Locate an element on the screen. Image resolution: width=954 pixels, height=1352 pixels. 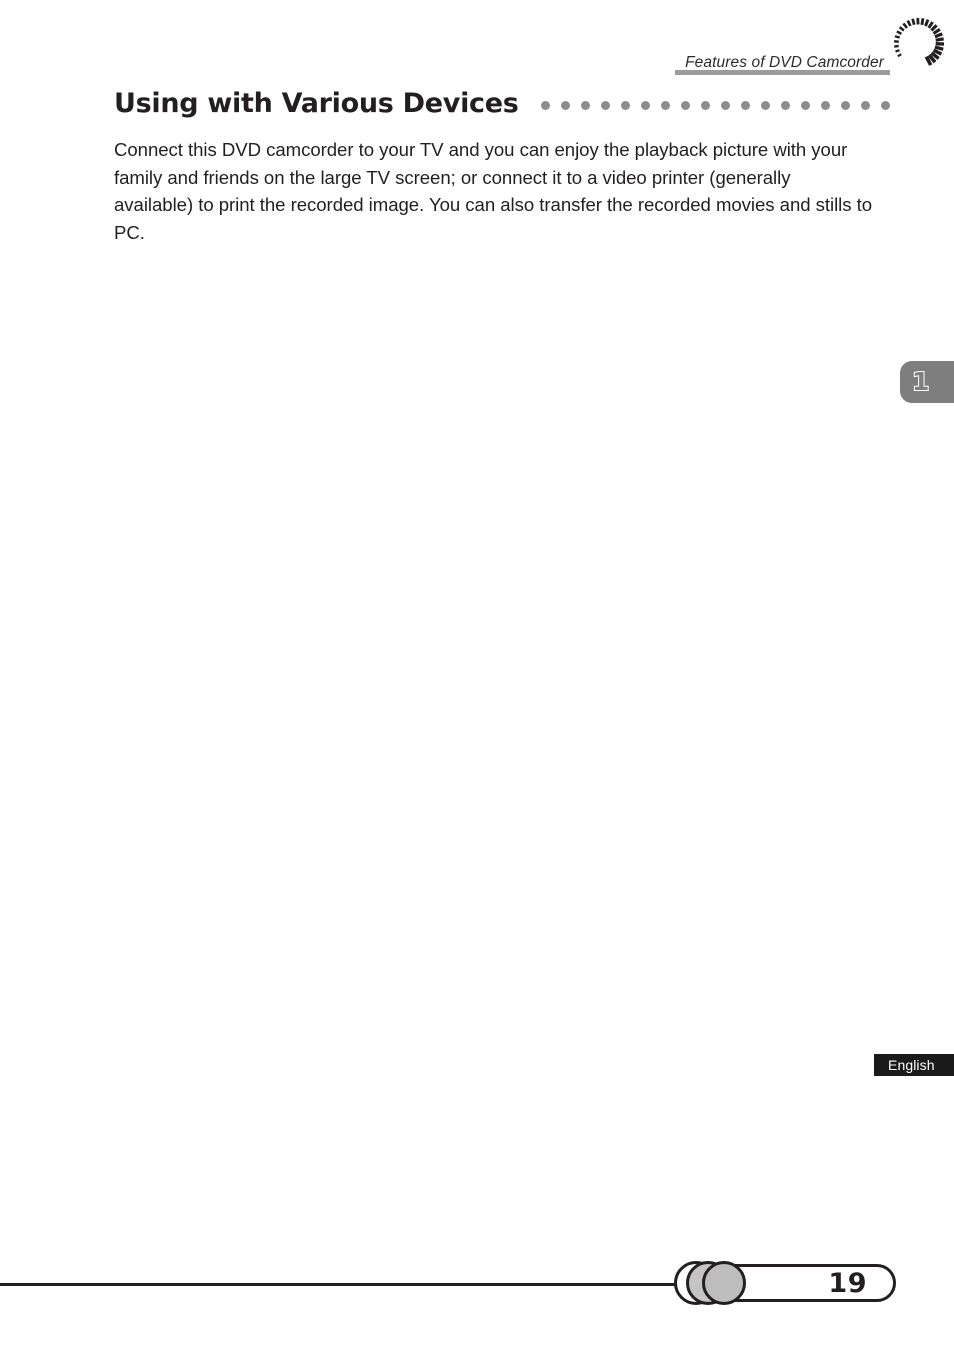
section-heading-row: Using with Various Devices is located at coordinates (502, 103).